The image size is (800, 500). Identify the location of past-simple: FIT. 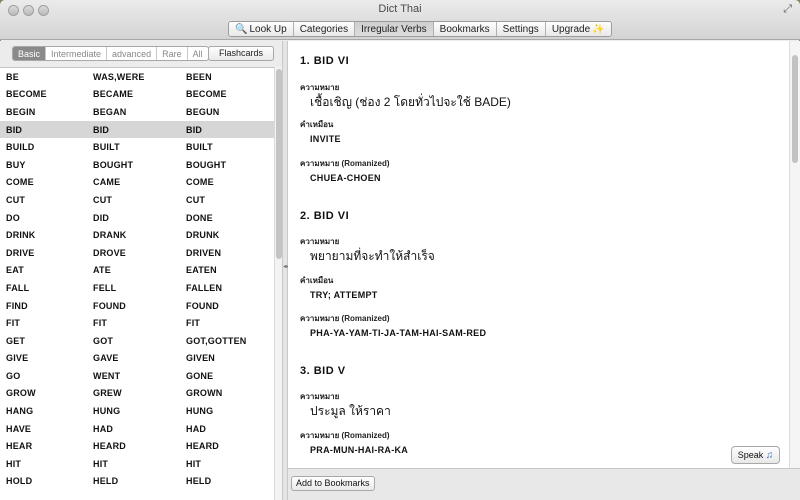
(100, 323).